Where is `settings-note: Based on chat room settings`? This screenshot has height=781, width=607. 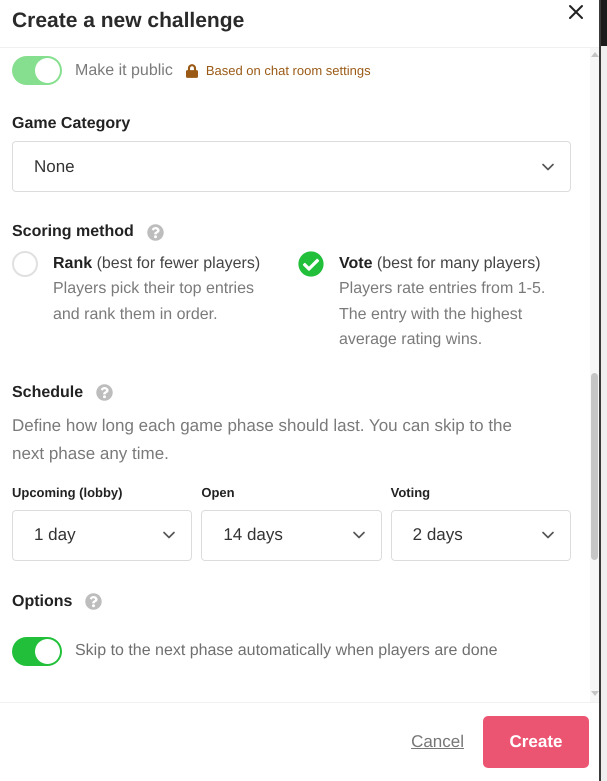
settings-note: Based on chat room settings is located at coordinates (288, 70).